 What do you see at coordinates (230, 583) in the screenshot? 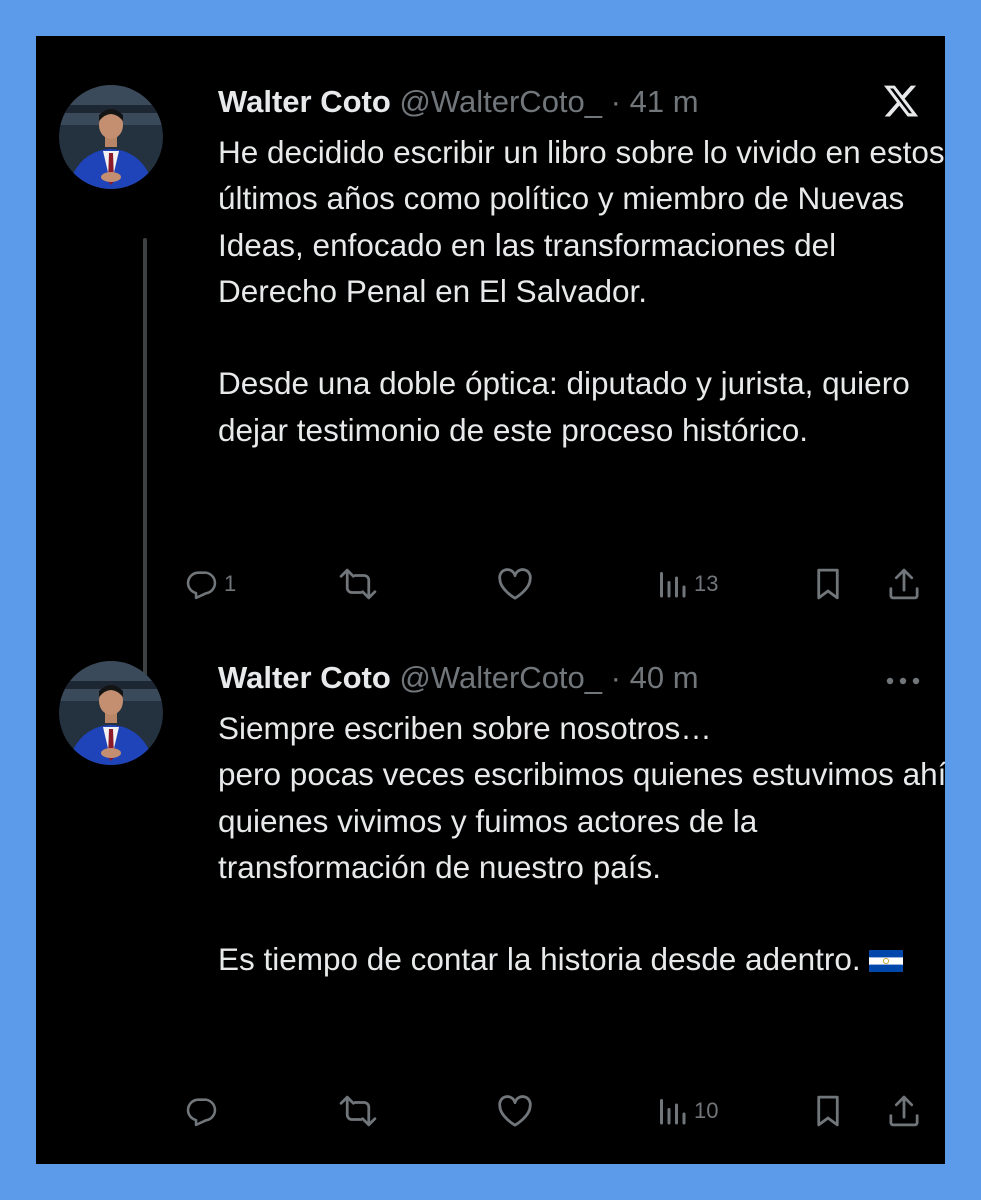
I see `reply-count: 1` at bounding box center [230, 583].